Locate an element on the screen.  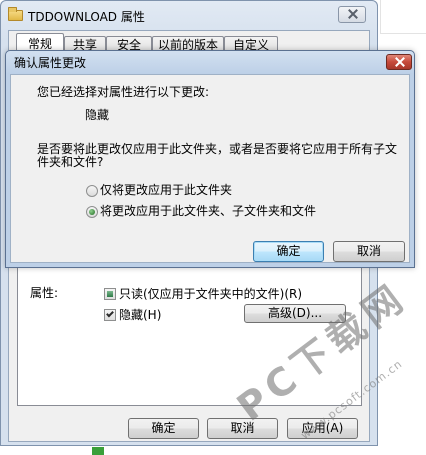
hidden-checkbox is located at coordinates (110, 315).